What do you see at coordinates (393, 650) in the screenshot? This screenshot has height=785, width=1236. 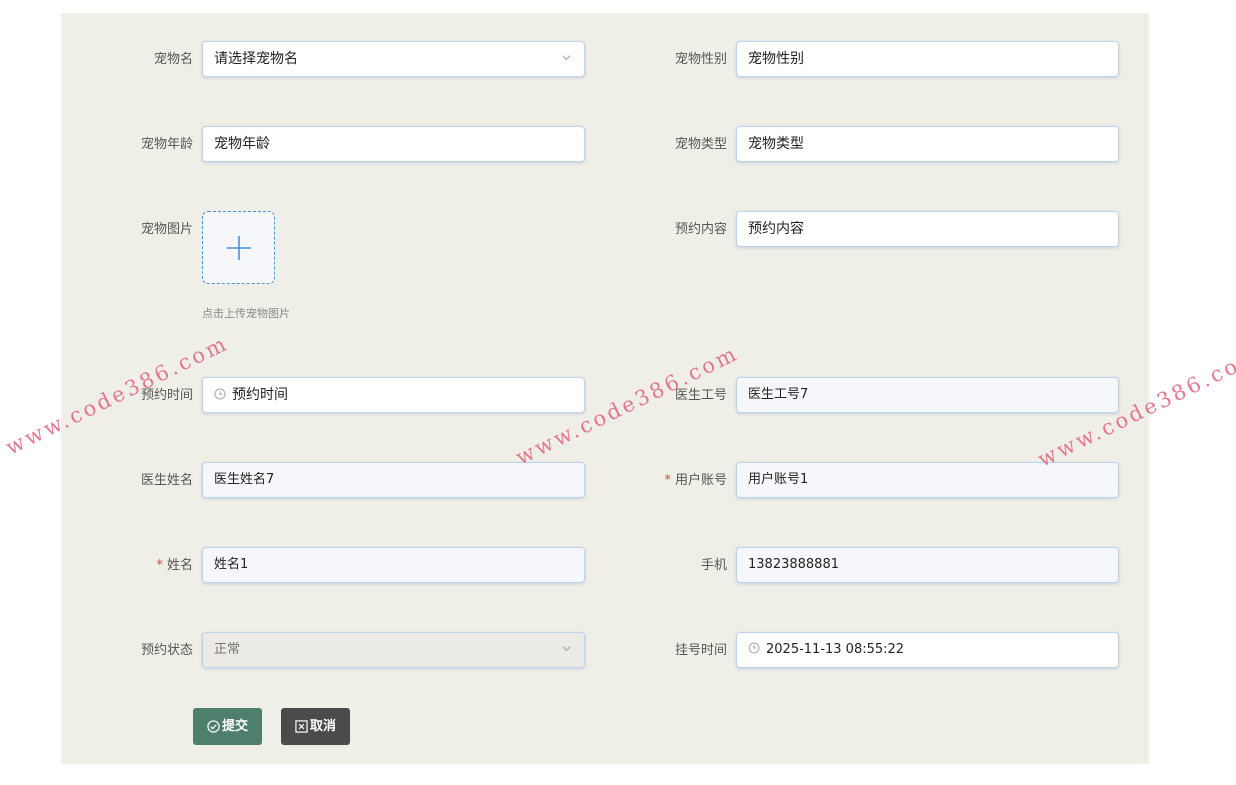 I see `appointment-status-select: 正常` at bounding box center [393, 650].